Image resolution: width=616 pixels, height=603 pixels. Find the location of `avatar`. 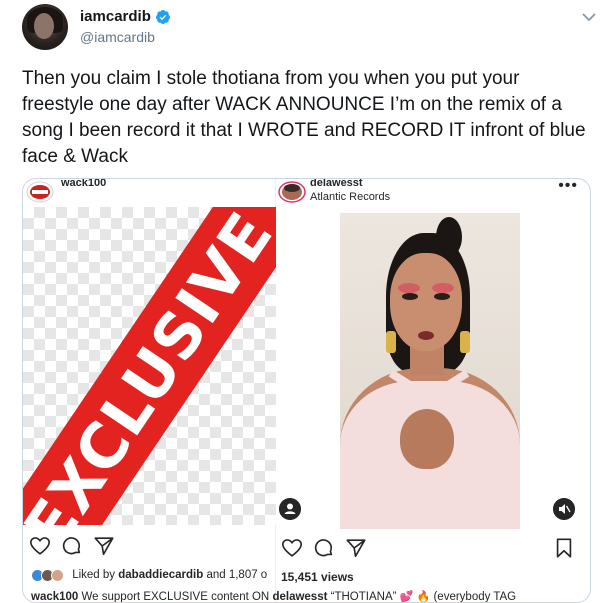

avatar is located at coordinates (45, 27).